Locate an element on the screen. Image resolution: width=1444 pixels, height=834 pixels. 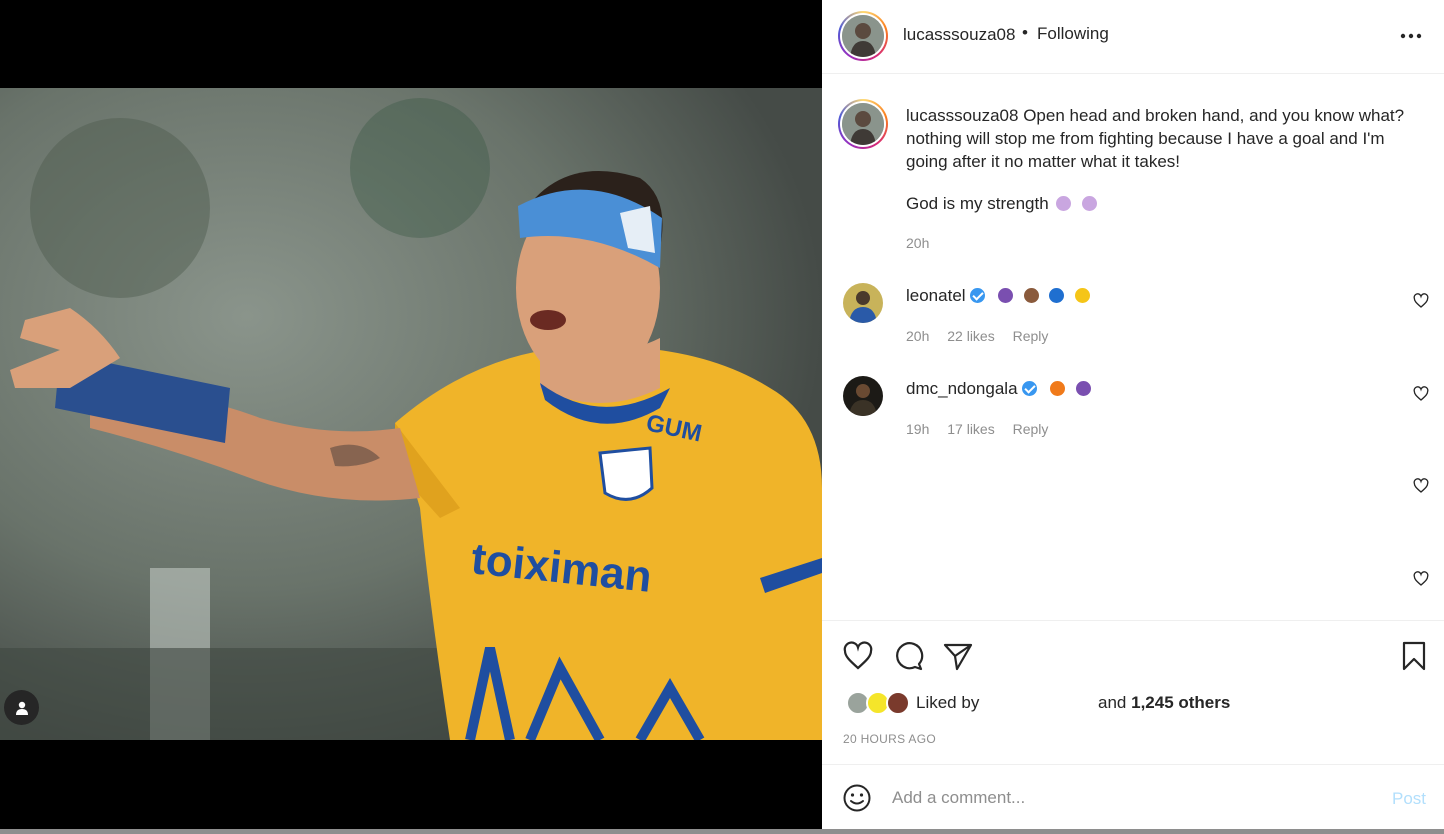
comment-bubble-icon is located at coordinates (908, 656).